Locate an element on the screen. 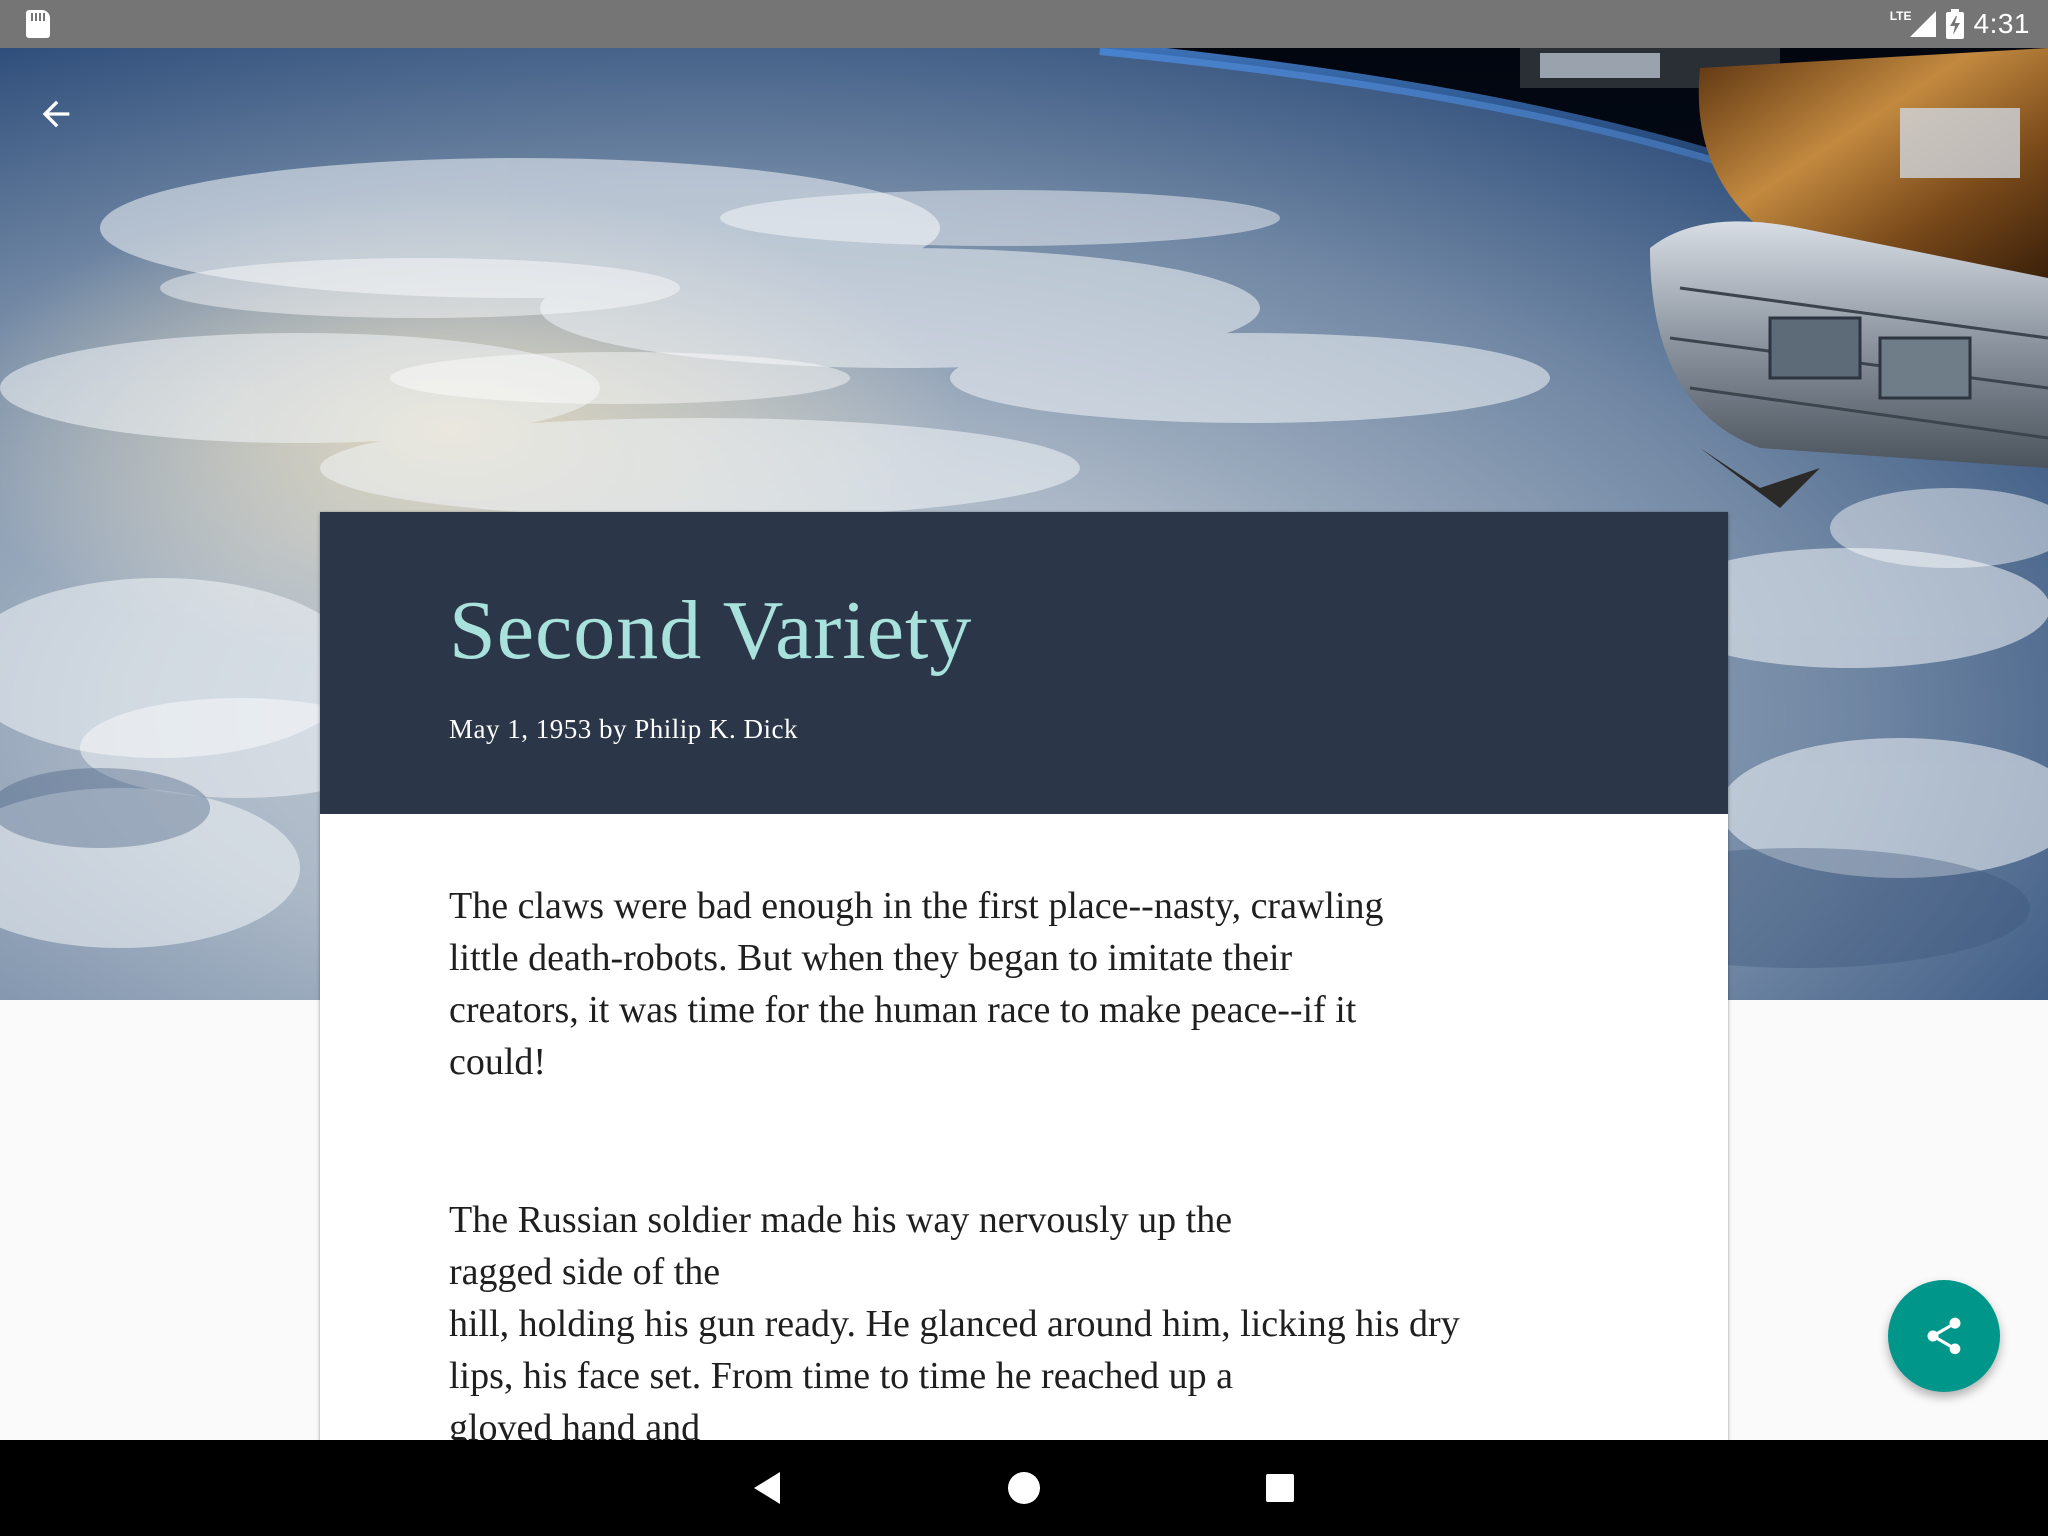  navigation-bar is located at coordinates (1024, 1488).